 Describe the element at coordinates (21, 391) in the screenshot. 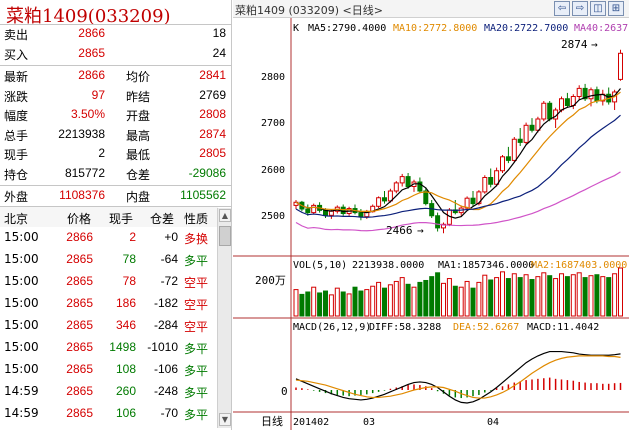

I see `tick-time: 14:59` at that location.